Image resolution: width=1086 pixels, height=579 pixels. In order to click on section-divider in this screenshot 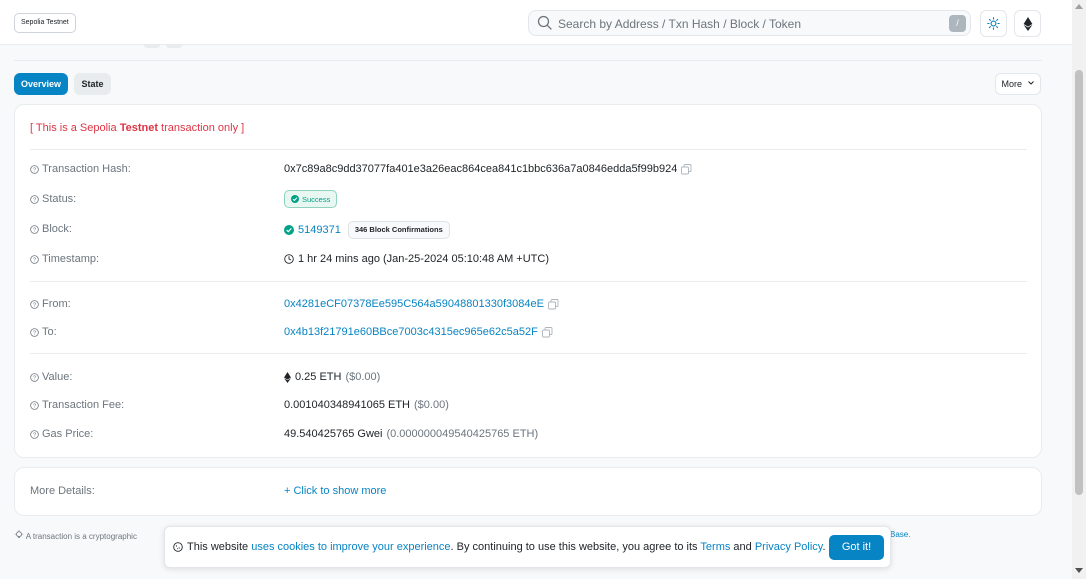, I will do `click(528, 60)`.